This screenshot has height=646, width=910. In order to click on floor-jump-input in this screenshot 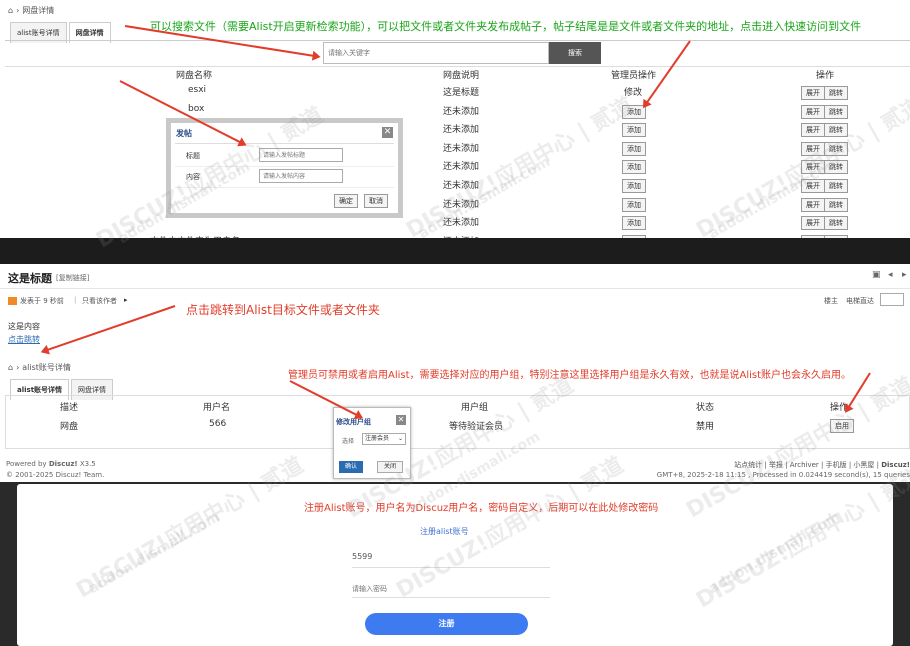, I will do `click(892, 299)`.